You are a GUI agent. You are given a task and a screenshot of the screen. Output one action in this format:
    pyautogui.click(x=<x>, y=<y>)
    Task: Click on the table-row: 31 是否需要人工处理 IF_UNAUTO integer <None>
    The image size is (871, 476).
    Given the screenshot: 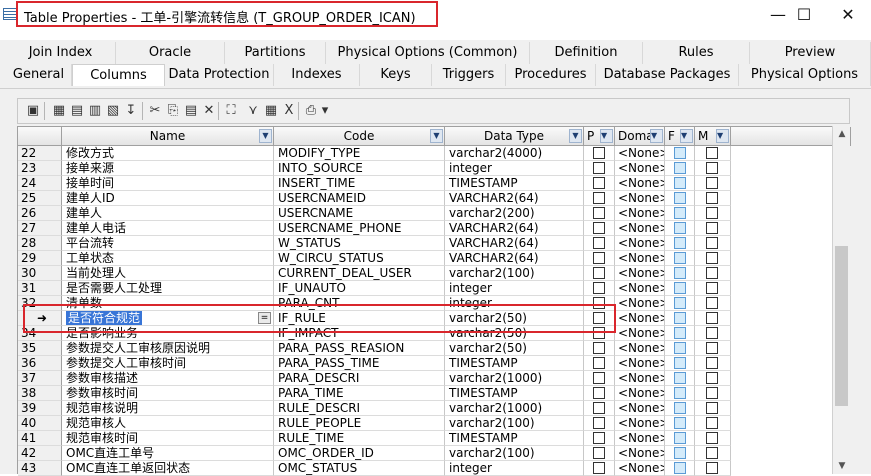 What is the action you would take?
    pyautogui.click(x=434, y=288)
    